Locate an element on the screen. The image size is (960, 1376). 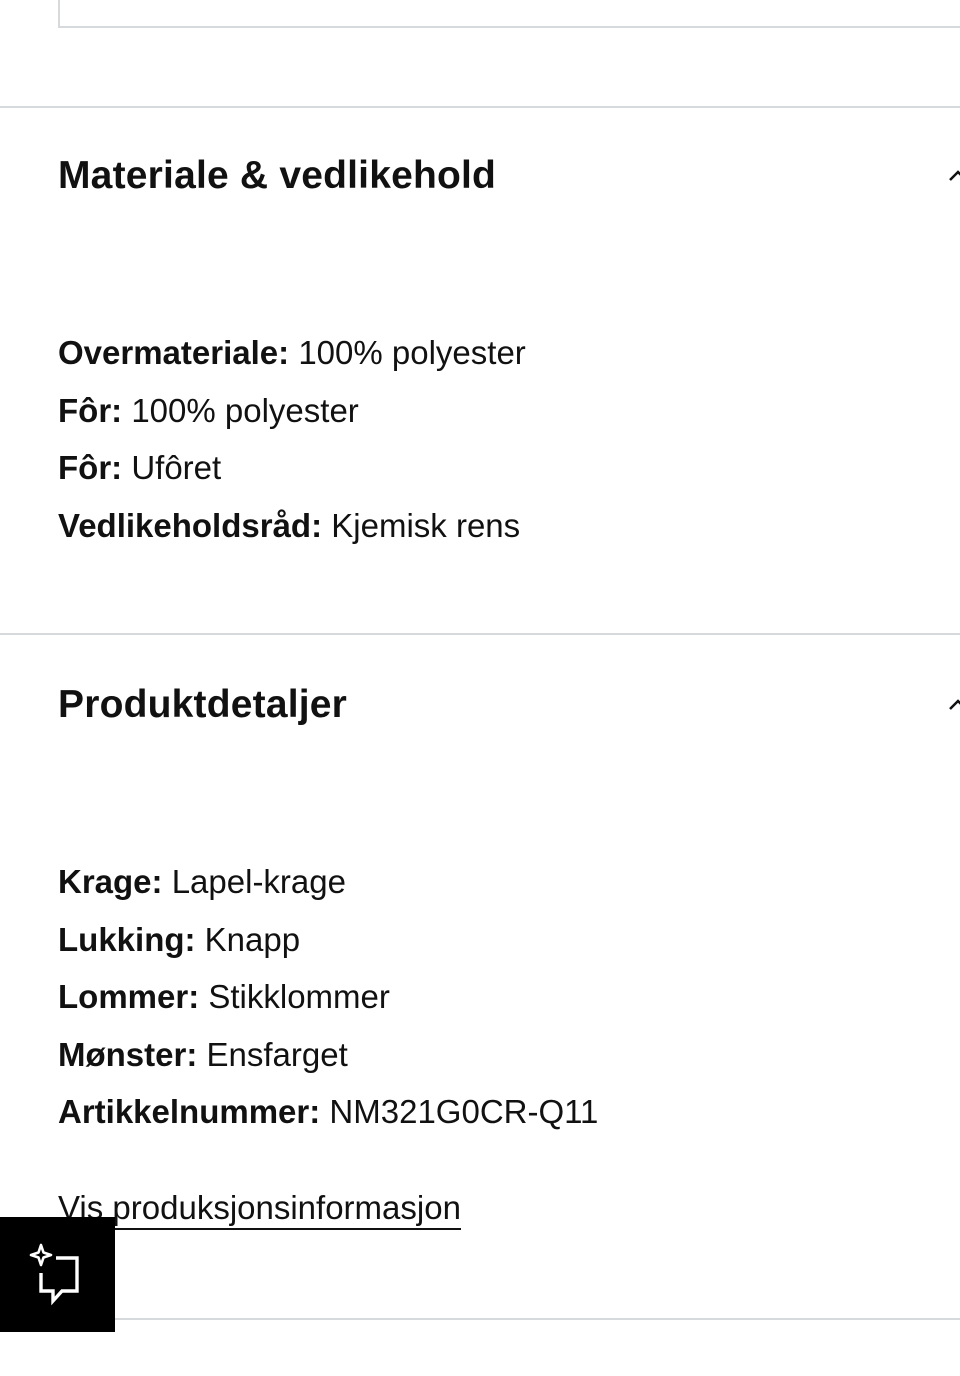
material-care-header: Materiale & vedlikehold is located at coordinates (277, 175).